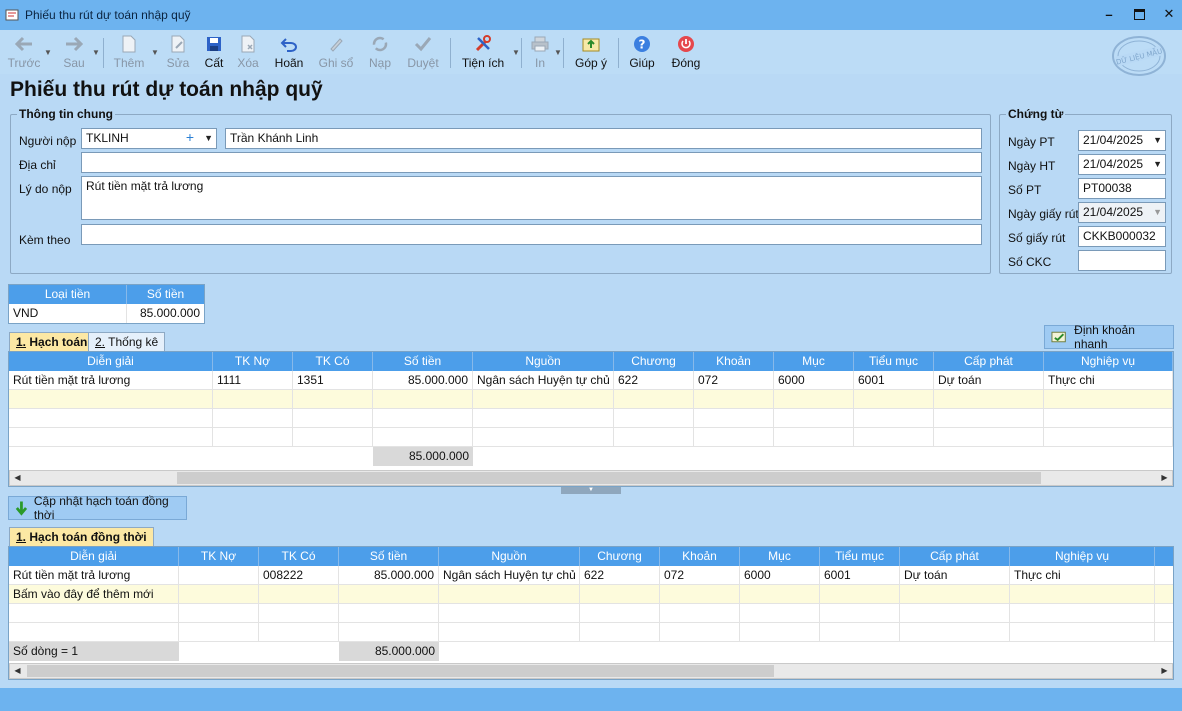 The height and width of the screenshot is (711, 1182). What do you see at coordinates (289, 51) in the screenshot?
I see `undo-button: Hoãn` at bounding box center [289, 51].